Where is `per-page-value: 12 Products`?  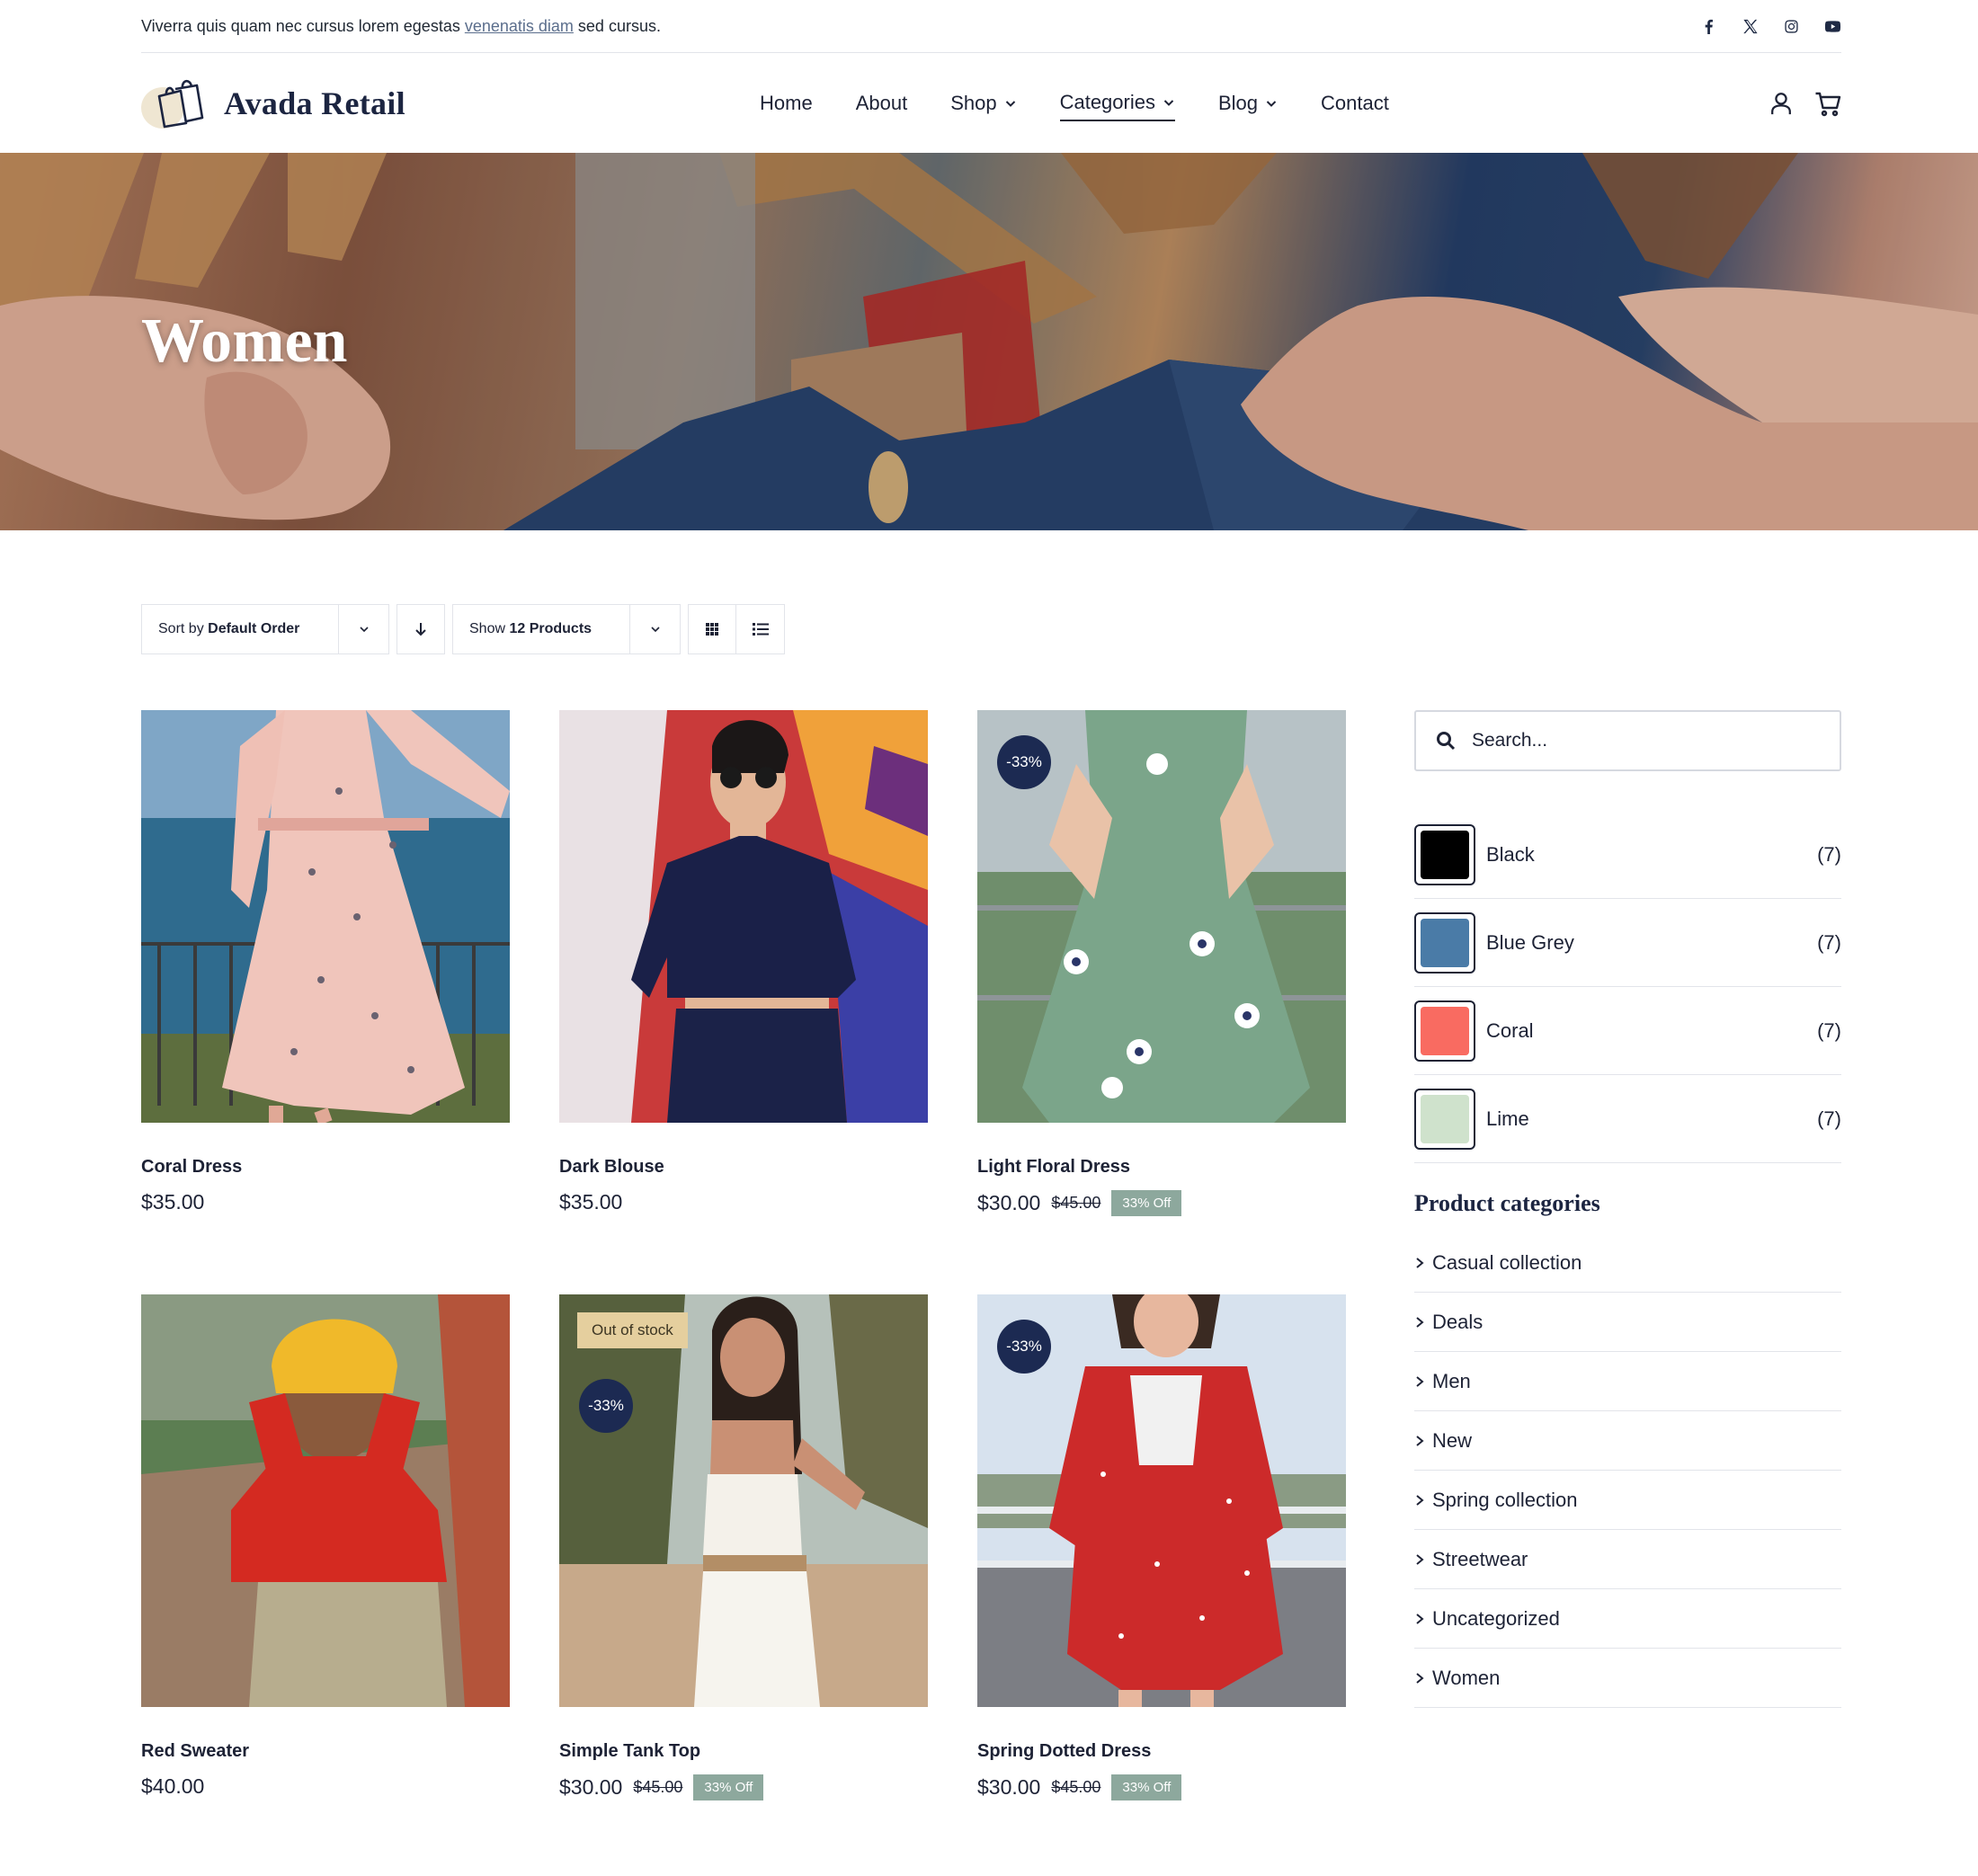 per-page-value: 12 Products is located at coordinates (551, 628).